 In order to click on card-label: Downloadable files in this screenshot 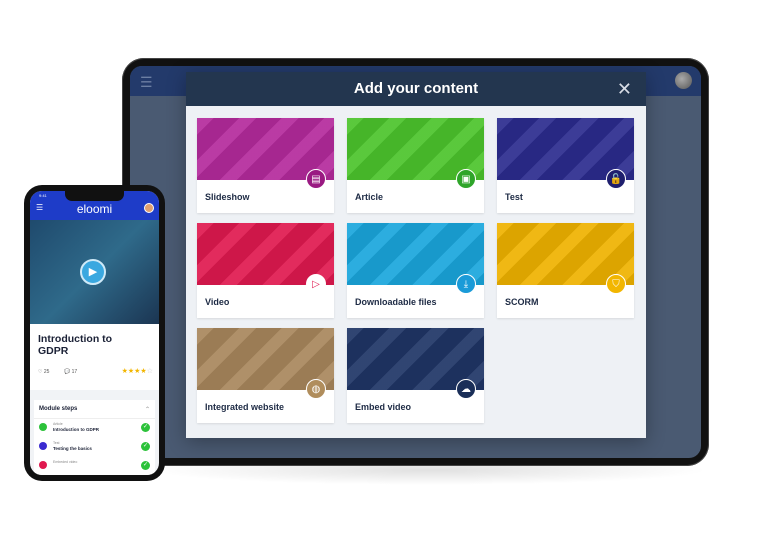, I will do `click(396, 302)`.